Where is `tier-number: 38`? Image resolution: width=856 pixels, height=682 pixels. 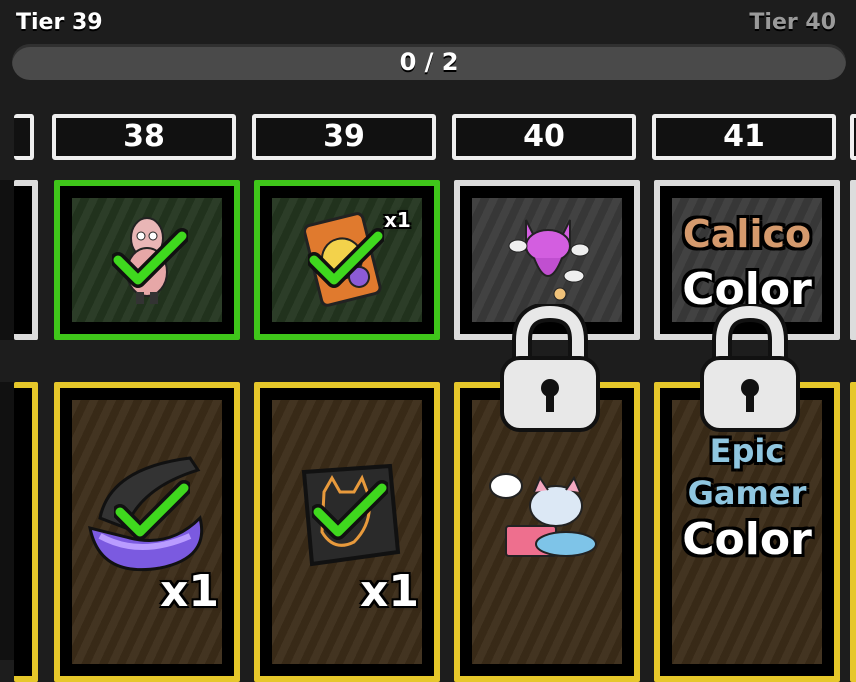
tier-number: 38 is located at coordinates (144, 137).